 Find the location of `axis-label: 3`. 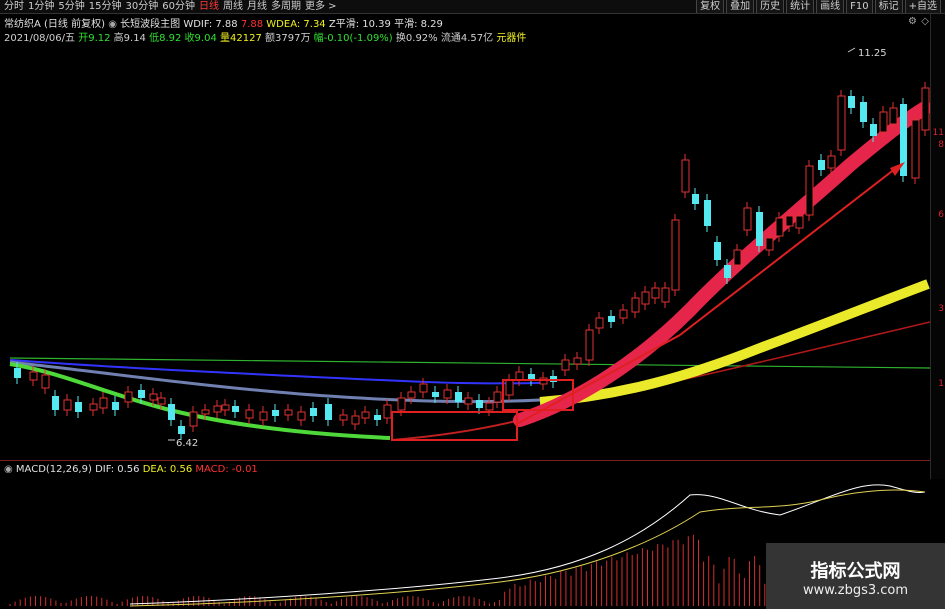

axis-label: 3 is located at coordinates (941, 309).